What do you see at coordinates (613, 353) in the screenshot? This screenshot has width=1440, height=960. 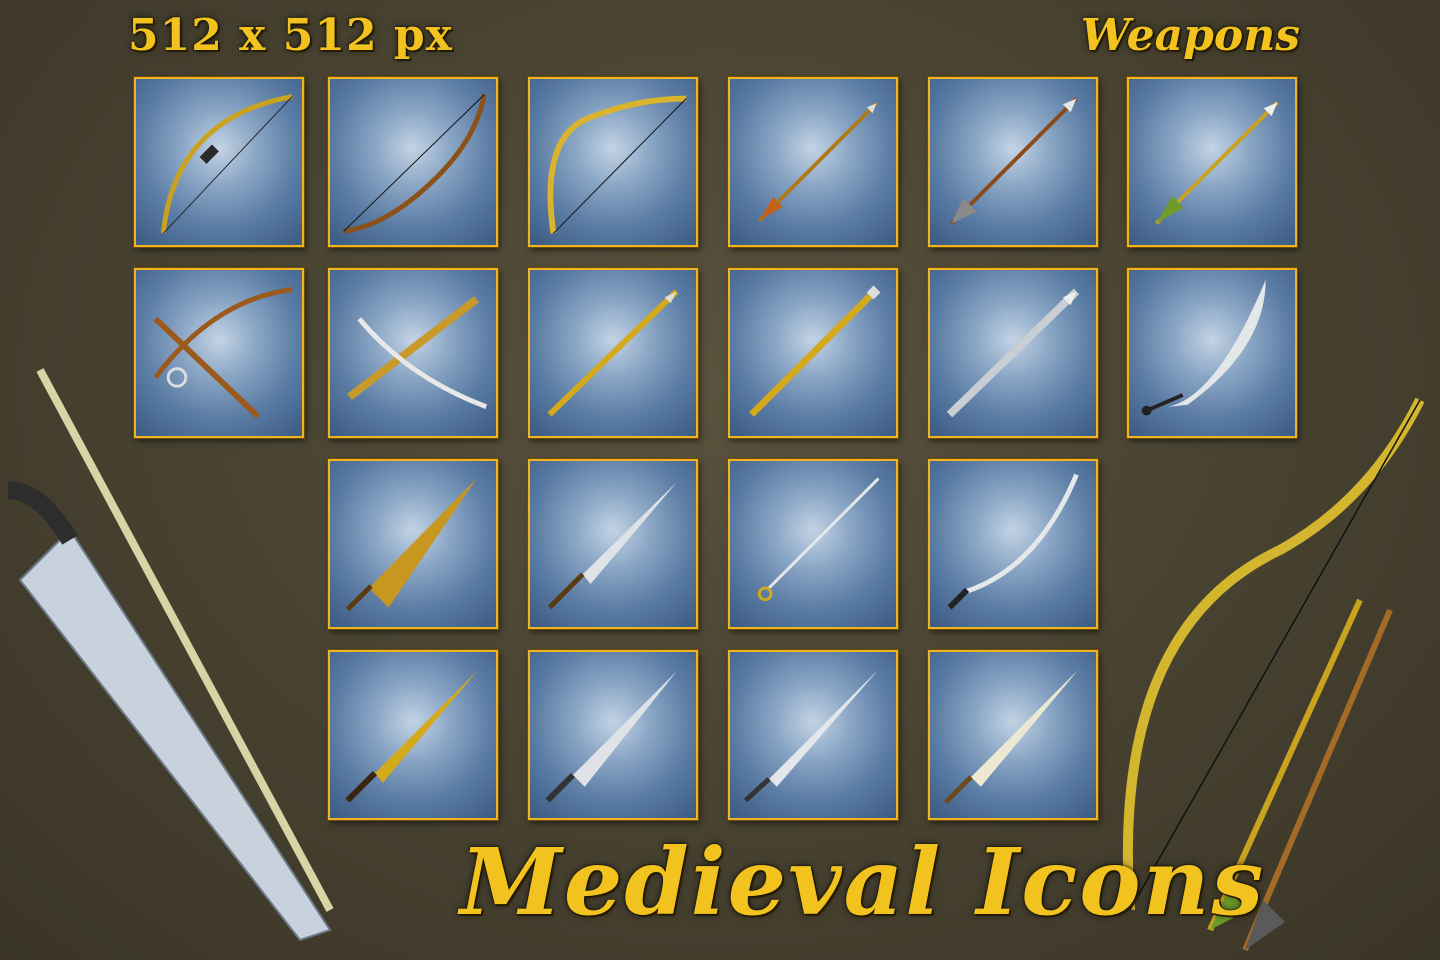 I see `gold-spear-icon` at bounding box center [613, 353].